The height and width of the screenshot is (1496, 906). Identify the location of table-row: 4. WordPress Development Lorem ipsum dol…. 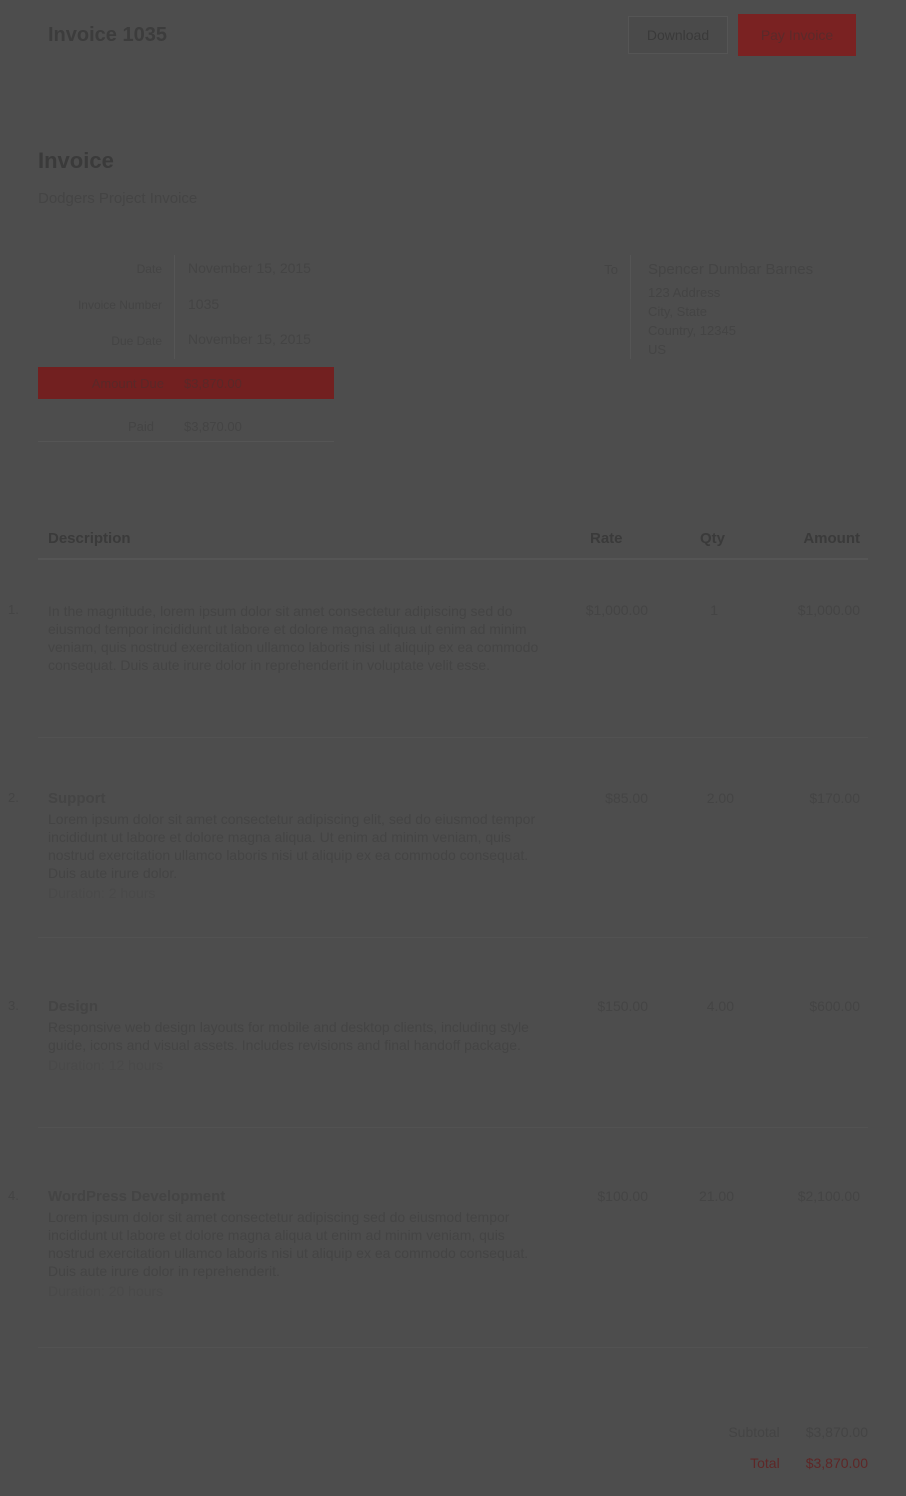
(438, 1268).